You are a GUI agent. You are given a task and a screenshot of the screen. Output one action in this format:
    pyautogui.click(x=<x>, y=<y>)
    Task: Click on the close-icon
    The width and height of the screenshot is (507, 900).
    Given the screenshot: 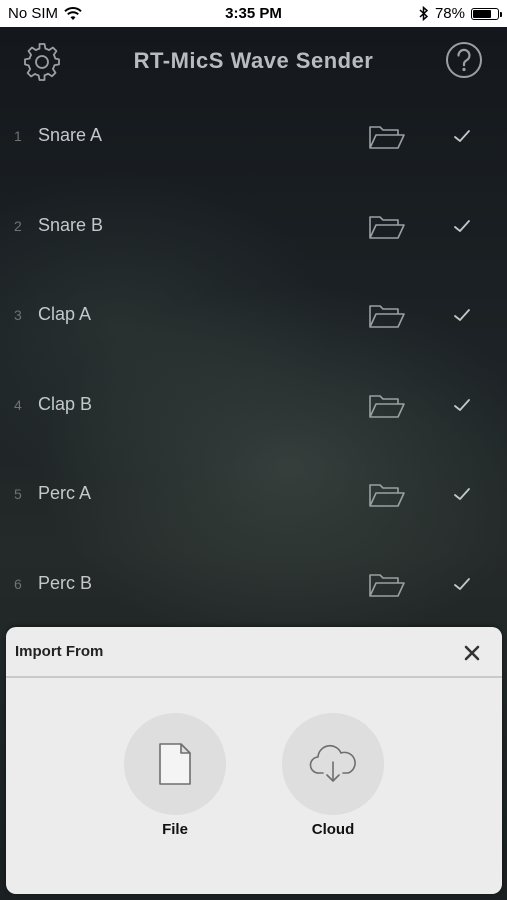 What is the action you would take?
    pyautogui.click(x=472, y=653)
    